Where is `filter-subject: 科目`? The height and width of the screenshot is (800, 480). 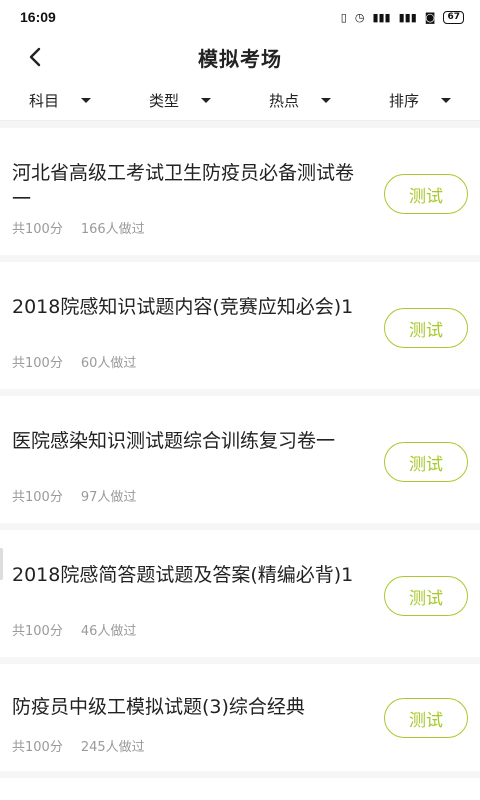
filter-subject: 科目 is located at coordinates (60, 100).